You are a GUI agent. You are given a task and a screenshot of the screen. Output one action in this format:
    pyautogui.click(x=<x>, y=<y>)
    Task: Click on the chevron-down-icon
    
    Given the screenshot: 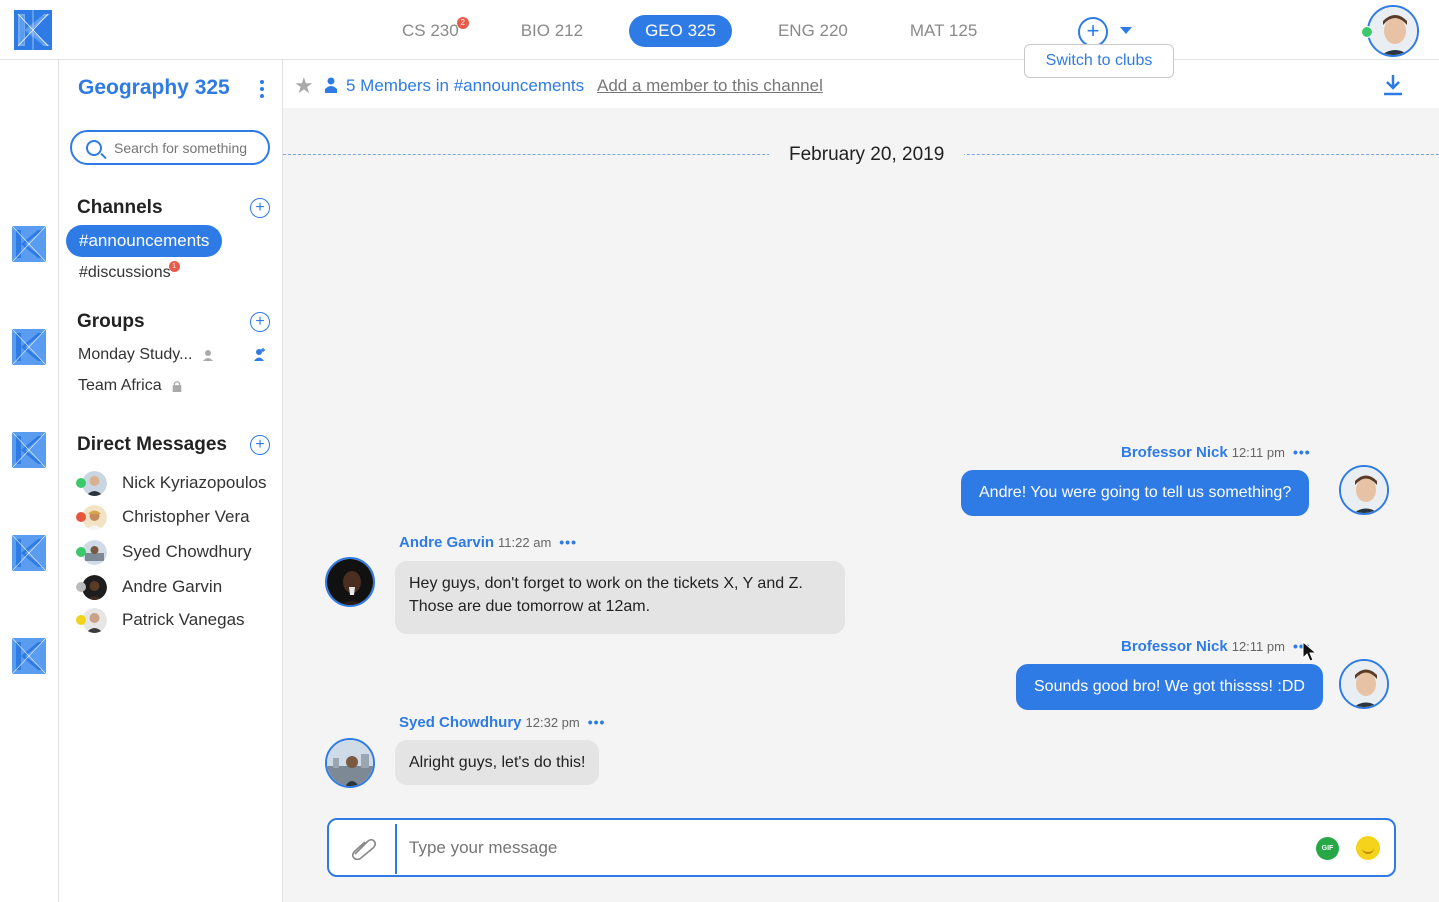 What is the action you would take?
    pyautogui.click(x=1126, y=30)
    